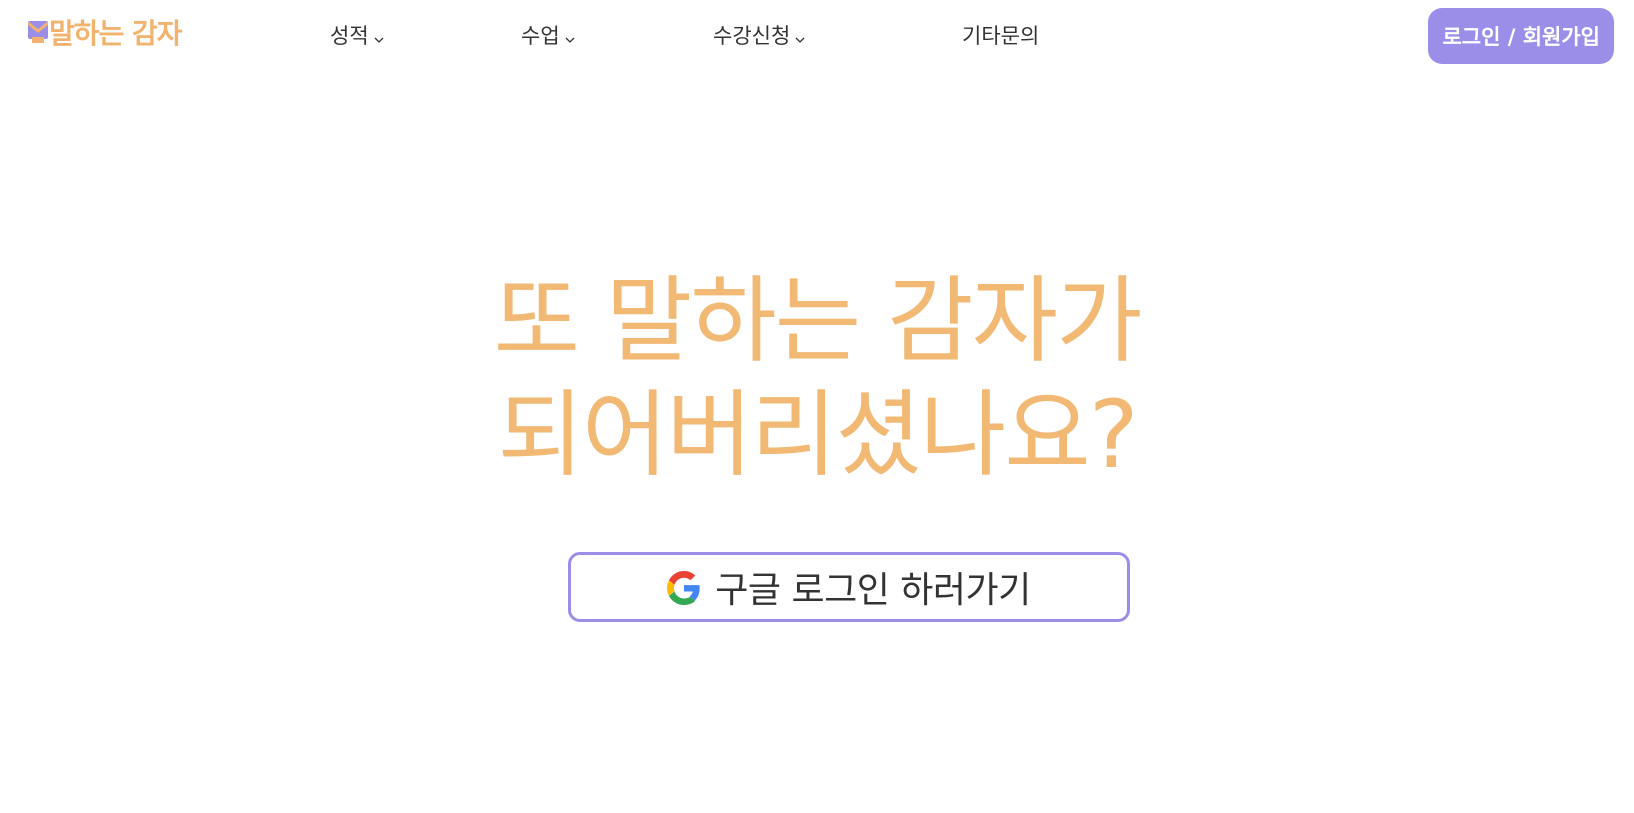 The width and height of the screenshot is (1634, 813). I want to click on login-signup-button: 로그인 / 회원가입, so click(1521, 36).